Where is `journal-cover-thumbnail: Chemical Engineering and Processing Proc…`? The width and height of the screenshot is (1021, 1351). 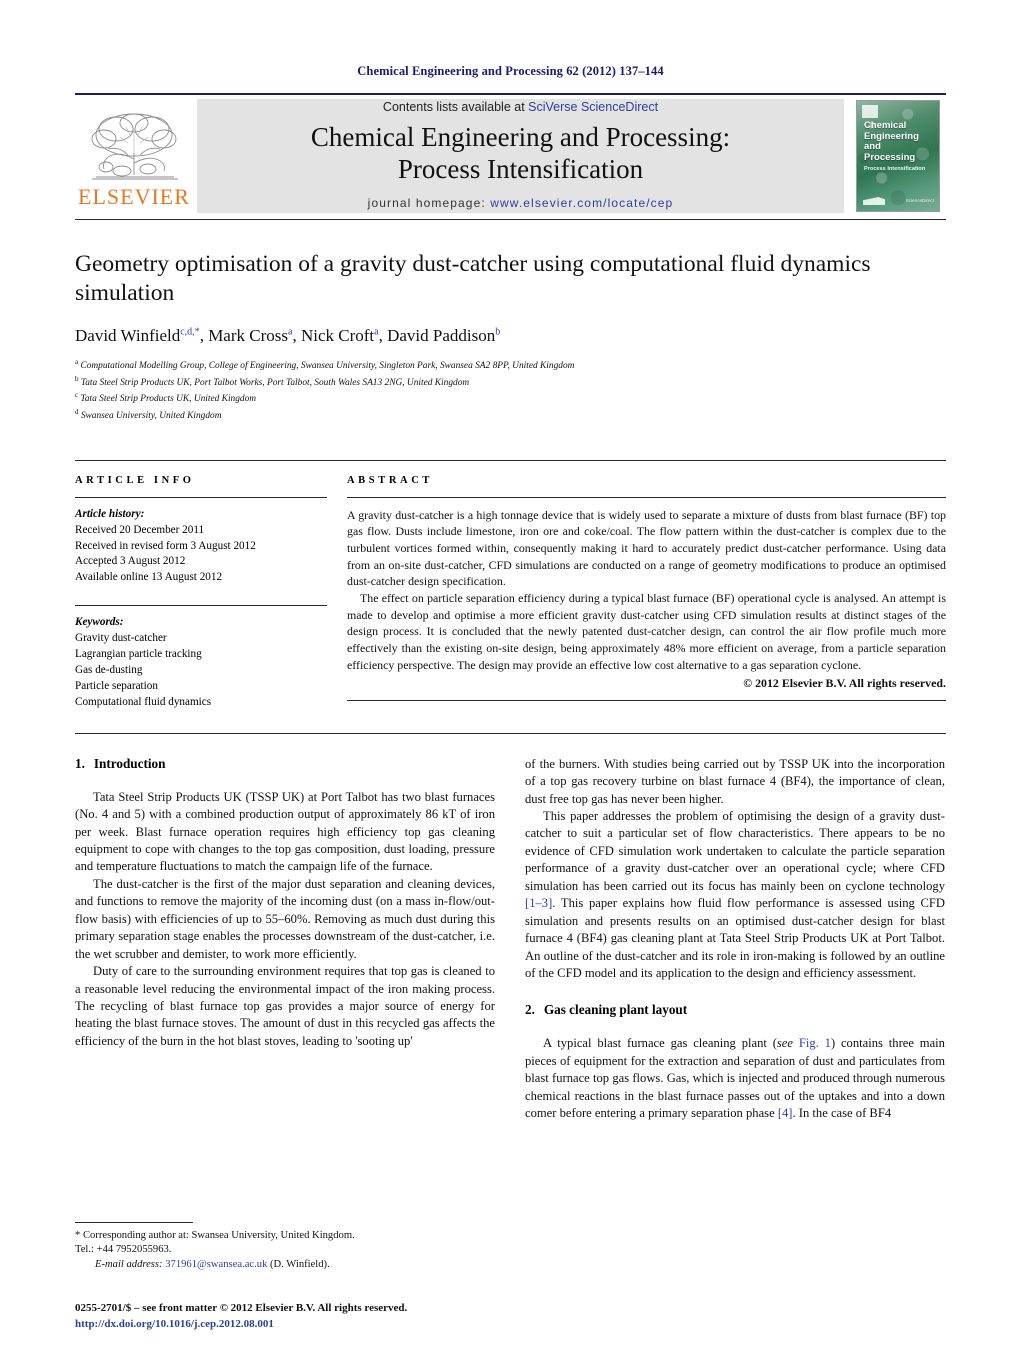 journal-cover-thumbnail: Chemical Engineering and Processing Proc… is located at coordinates (898, 156).